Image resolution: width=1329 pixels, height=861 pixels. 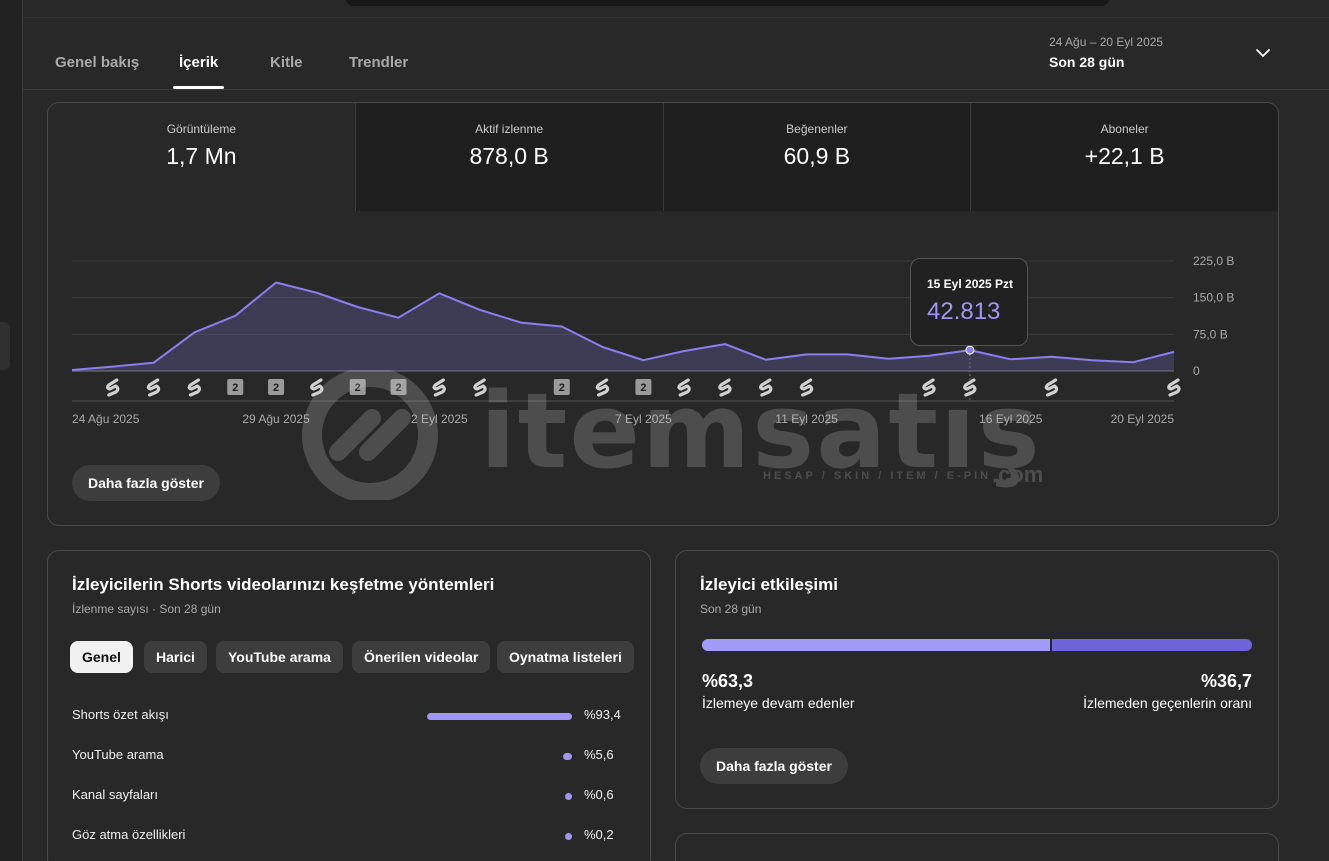 I want to click on chevron-down-icon, so click(x=1263, y=53).